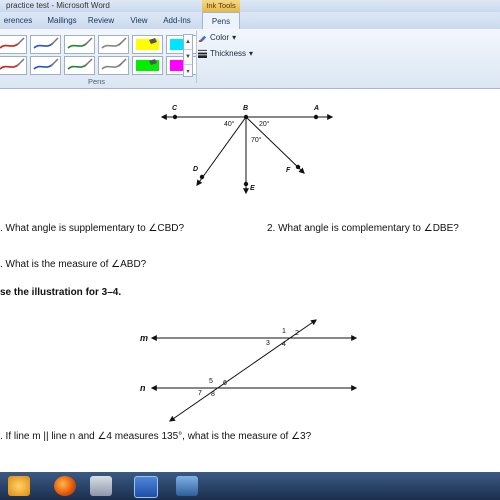 This screenshot has height=500, width=500. I want to click on angle-1-label: 1, so click(284, 331).